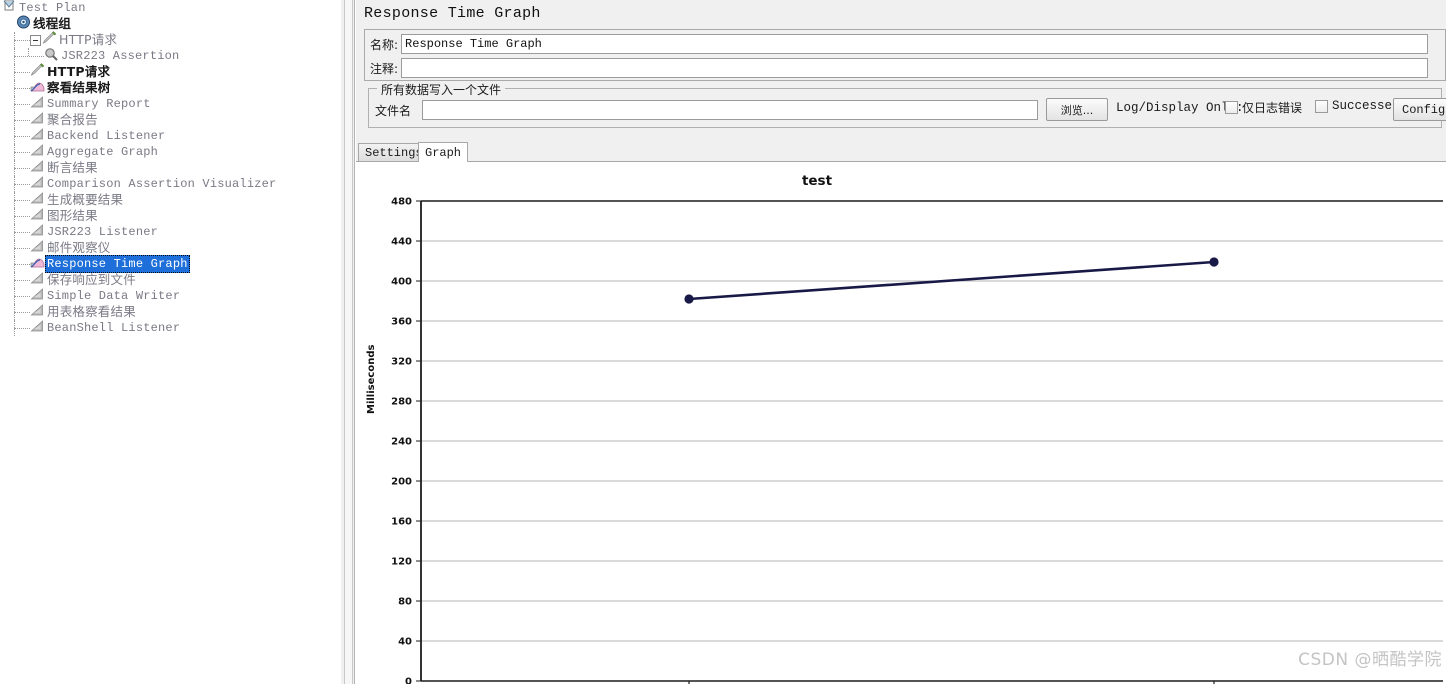 This screenshot has height=684, width=1446. Describe the element at coordinates (170, 103) in the screenshot. I see `tree-node: Summary Report` at that location.